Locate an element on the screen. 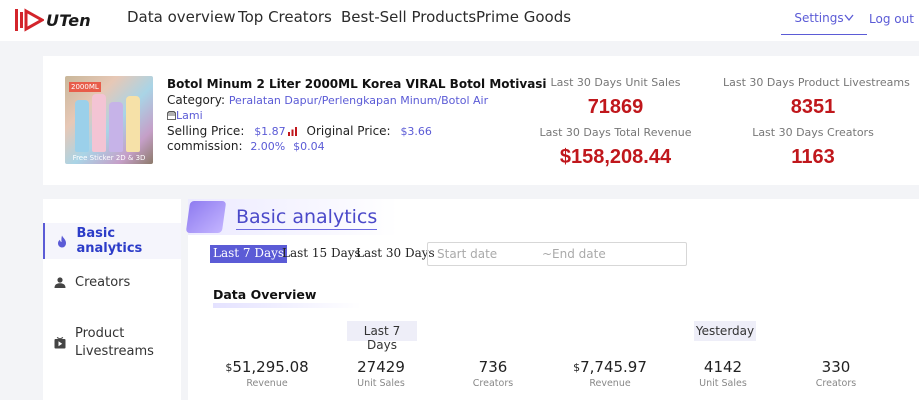 The image size is (919, 400). metric-revenue-yesterday: $7,745.97 Revenue is located at coordinates (610, 373).